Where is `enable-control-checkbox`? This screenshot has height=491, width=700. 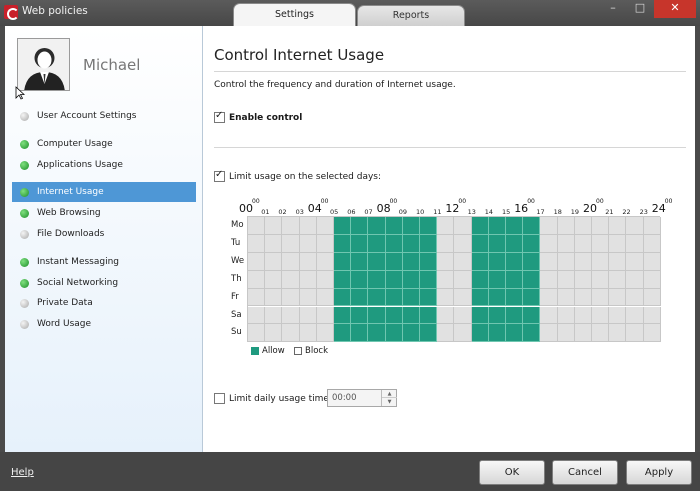 enable-control-checkbox is located at coordinates (219, 116).